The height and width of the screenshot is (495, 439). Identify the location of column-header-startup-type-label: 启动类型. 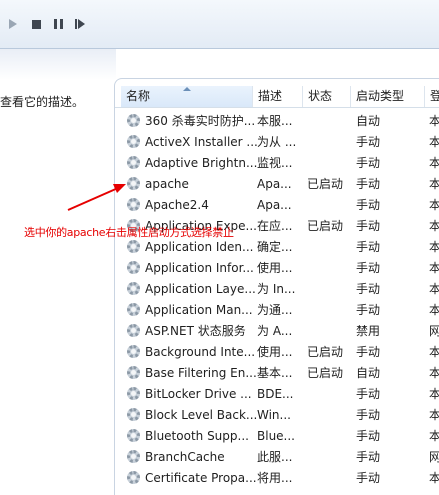
(380, 96).